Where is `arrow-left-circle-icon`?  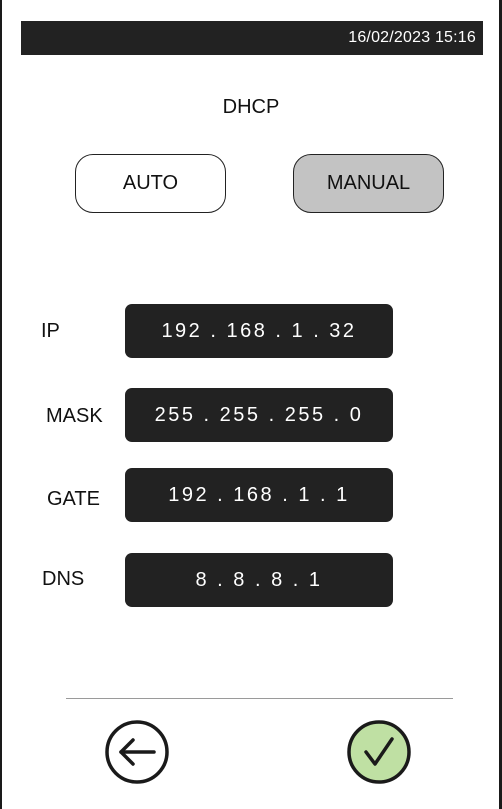
arrow-left-circle-icon is located at coordinates (137, 752).